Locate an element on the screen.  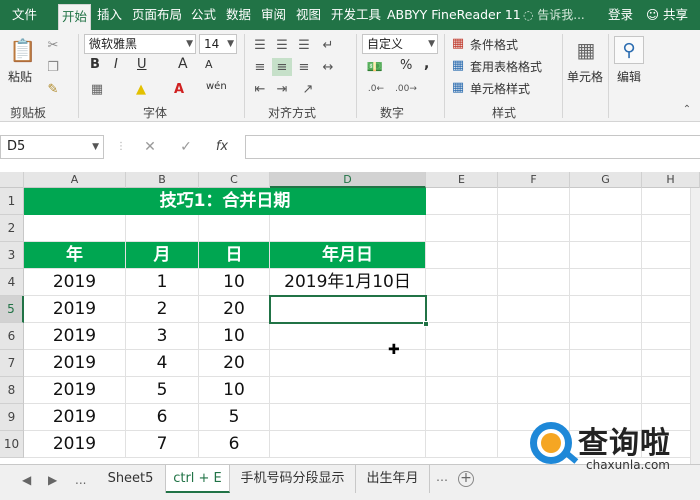
share-button: ☺ 共享 is located at coordinates (667, 15).